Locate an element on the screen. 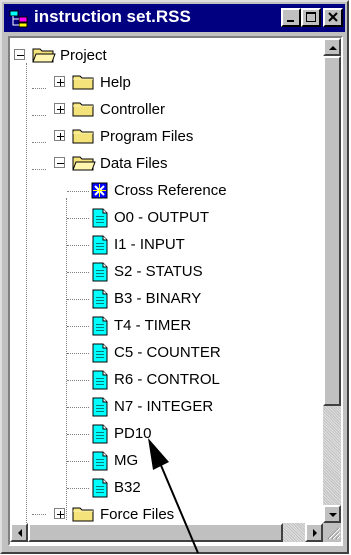  resize-grip-icon is located at coordinates (334, 533).